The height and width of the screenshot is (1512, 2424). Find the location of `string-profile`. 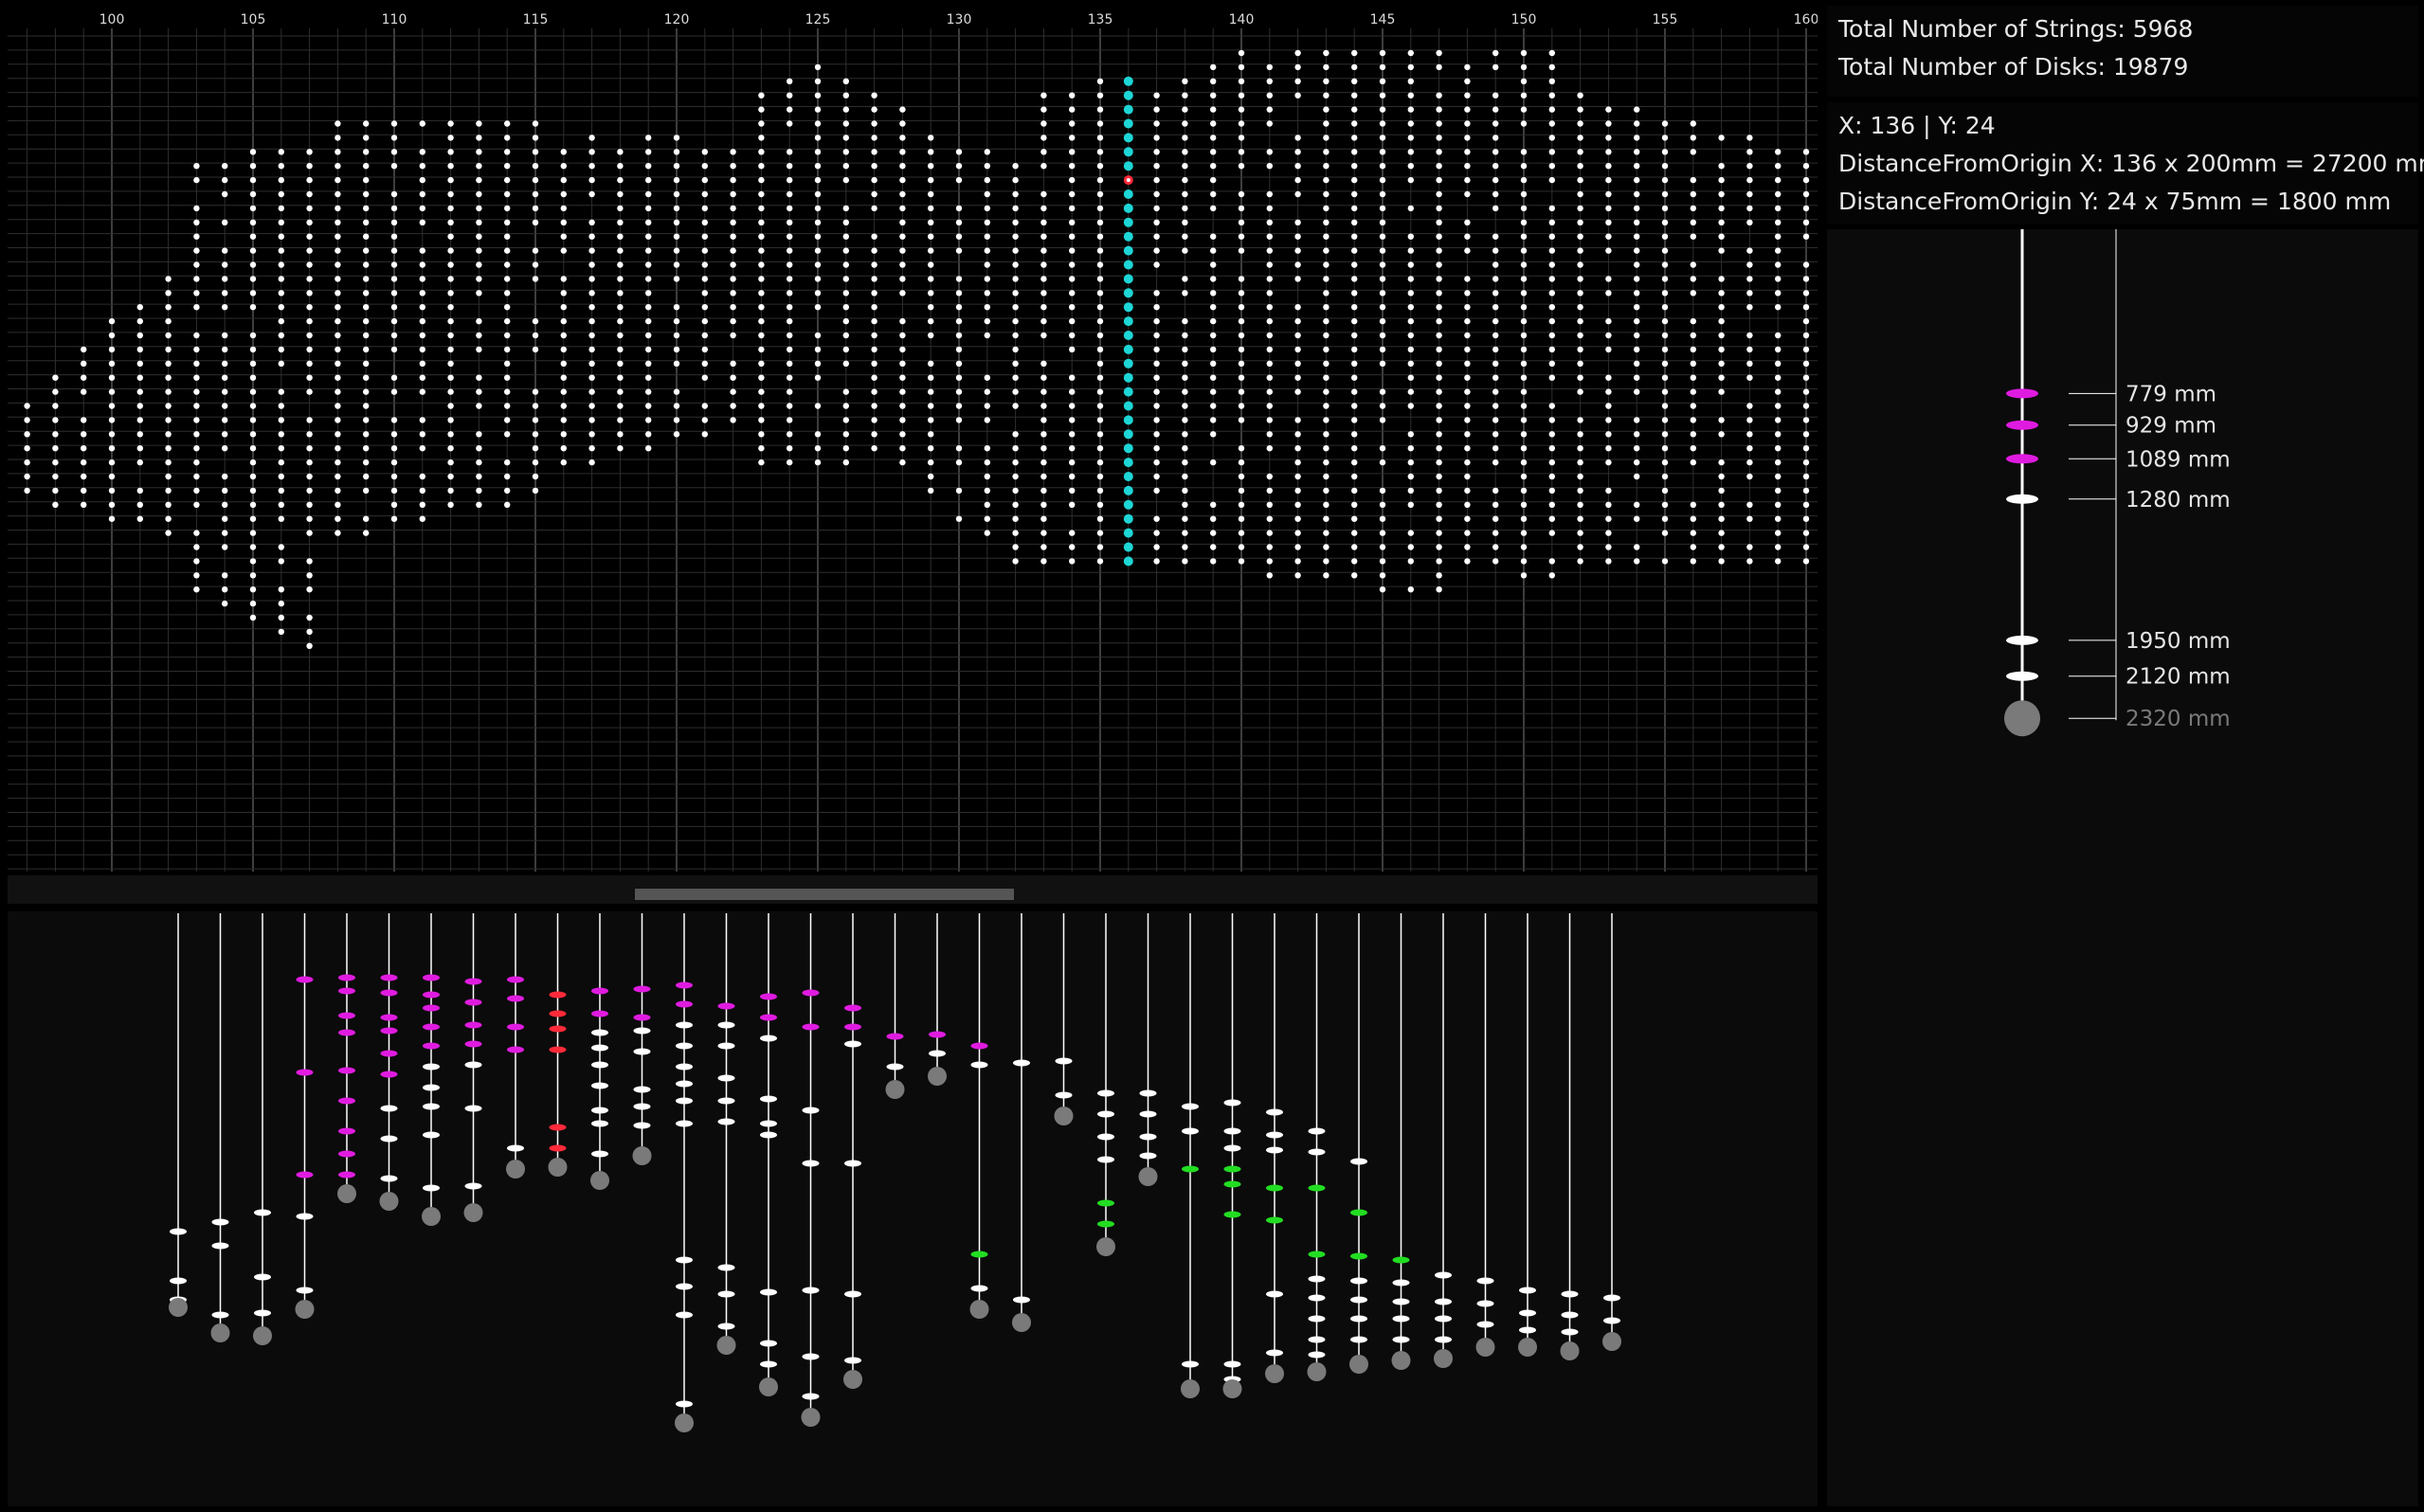

string-profile is located at coordinates (768, 1154).